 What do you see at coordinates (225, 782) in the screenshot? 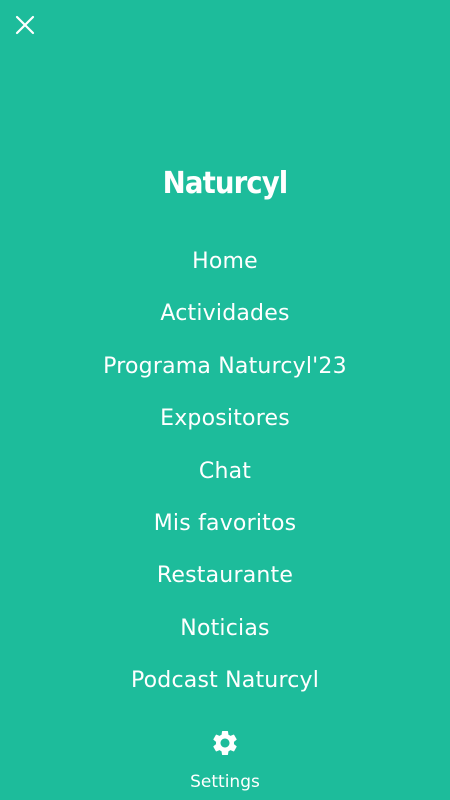
I see `settings-label: Settings` at bounding box center [225, 782].